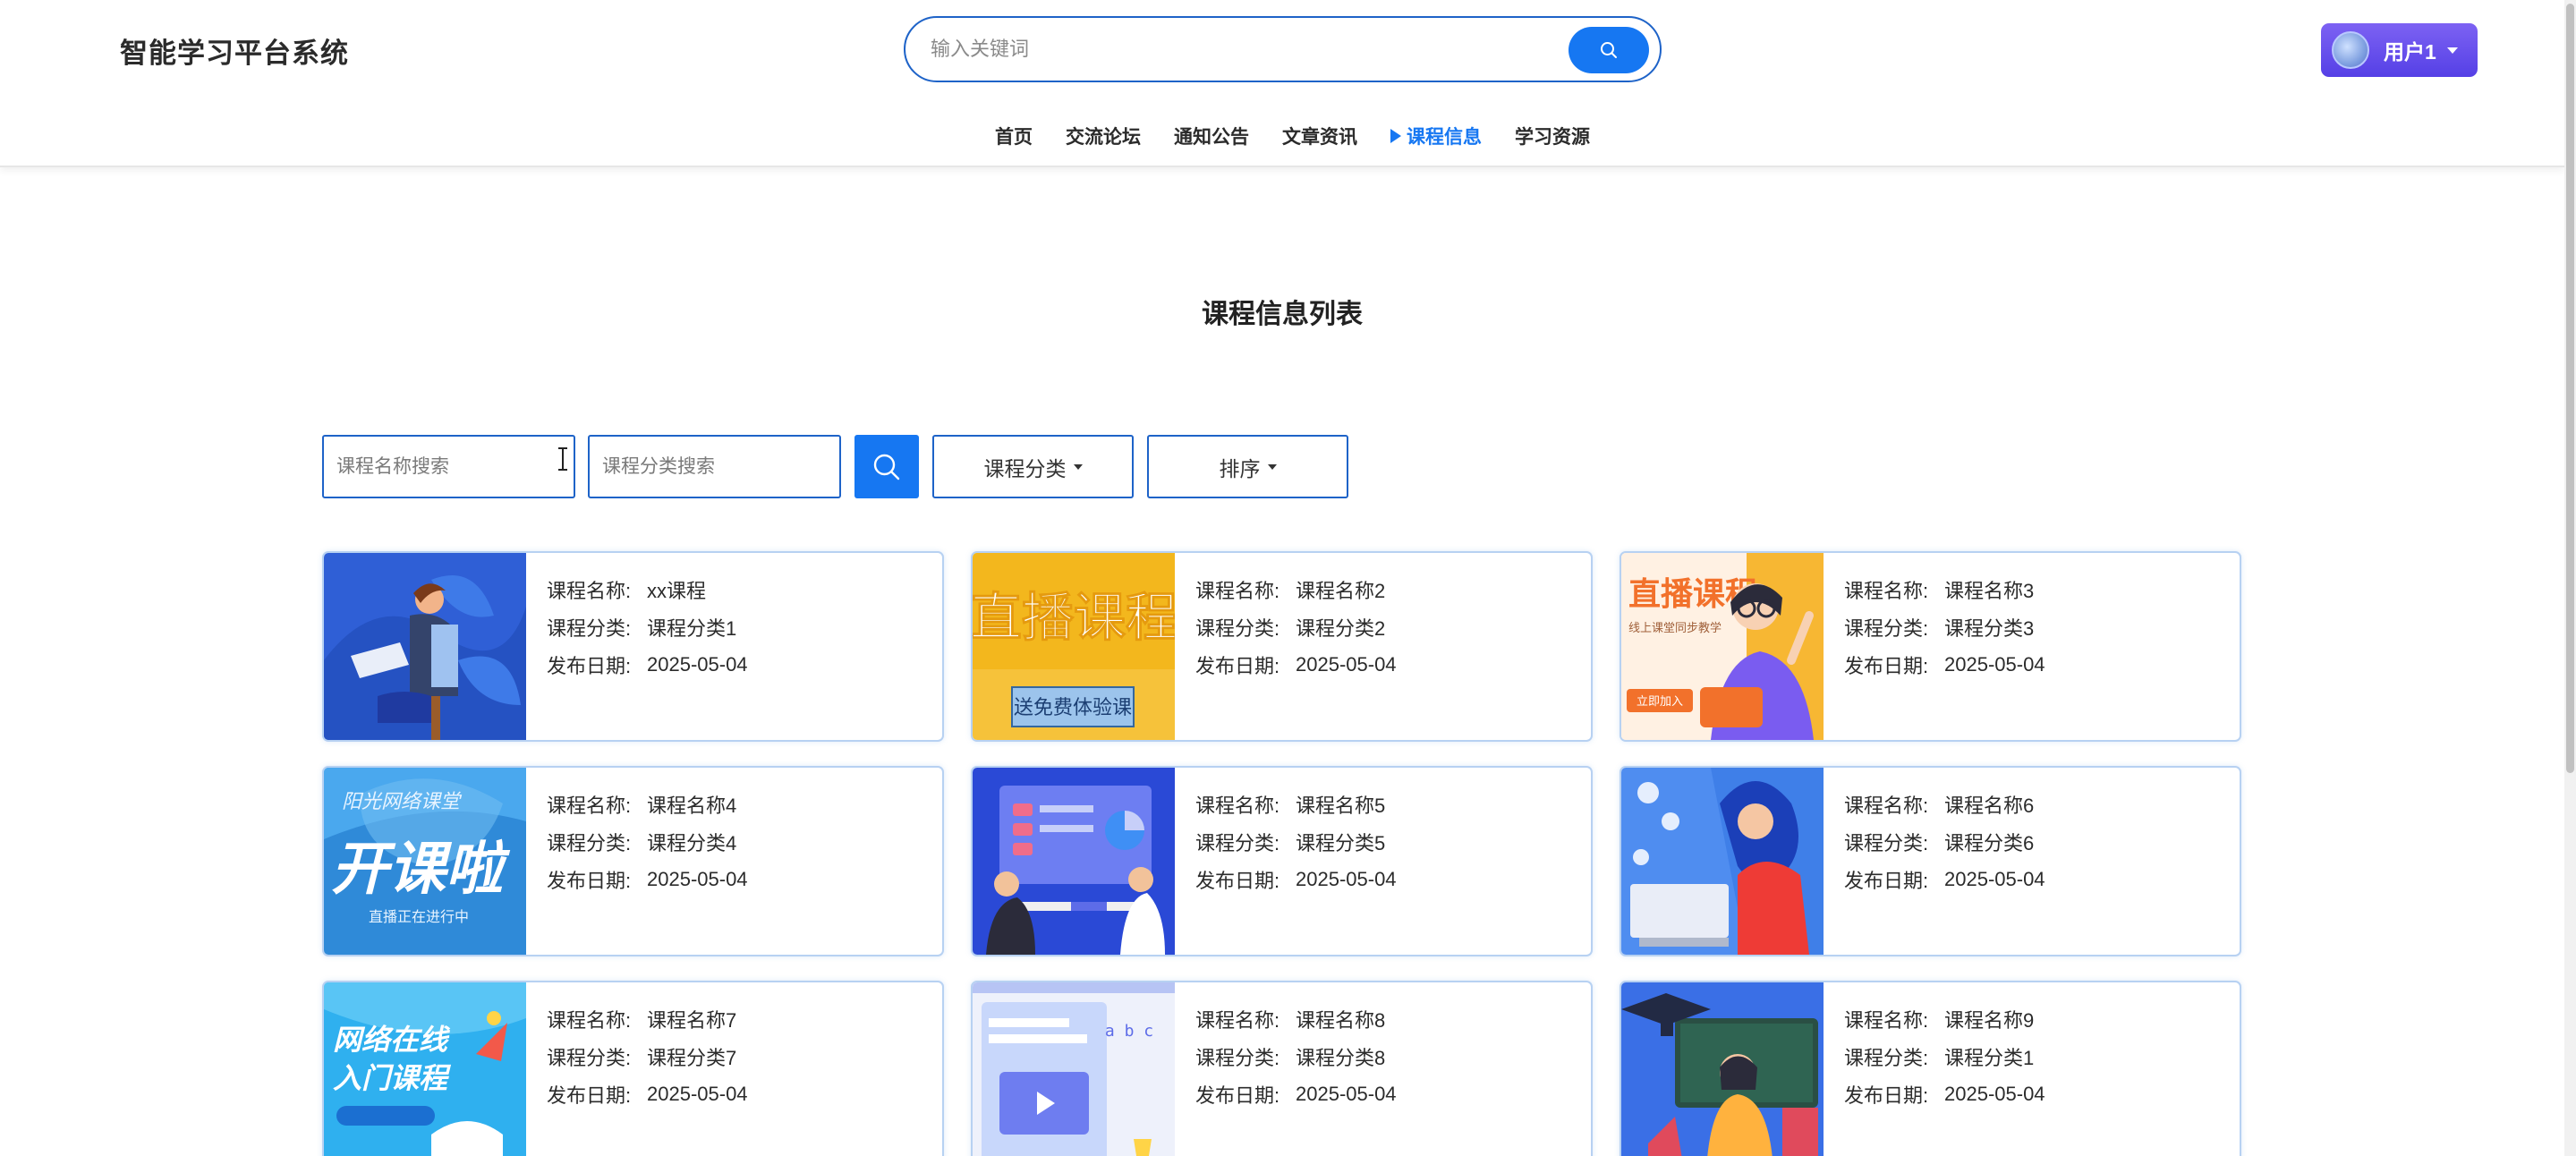  I want to click on active-indicator-icon, so click(1395, 136).